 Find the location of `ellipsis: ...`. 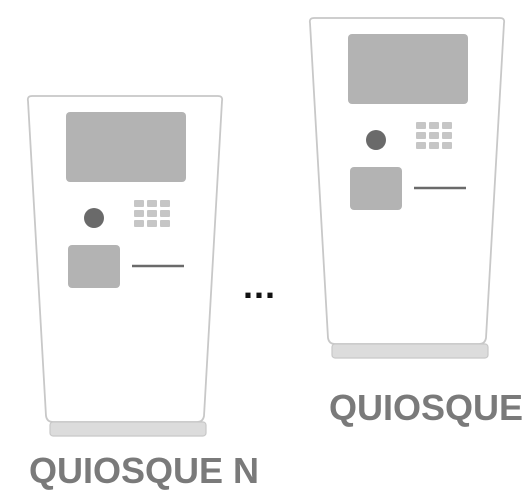

ellipsis: ... is located at coordinates (260, 285).